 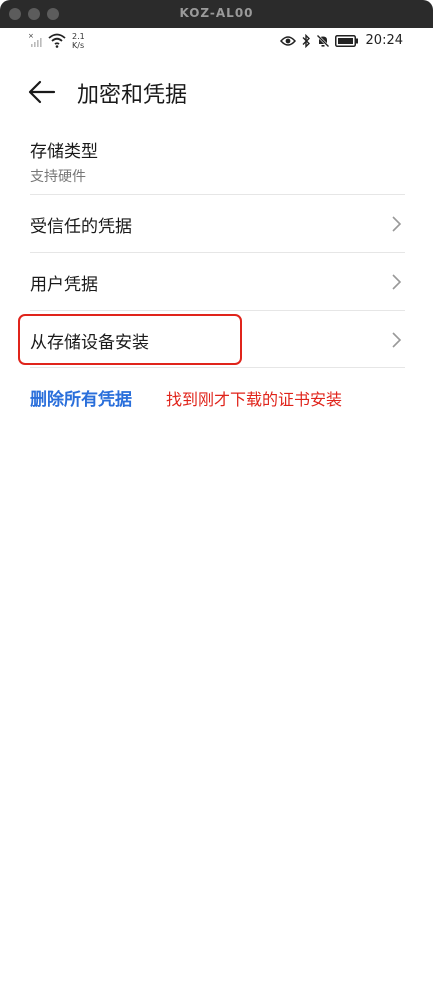 I want to click on bluetooth-icon, so click(x=306, y=40).